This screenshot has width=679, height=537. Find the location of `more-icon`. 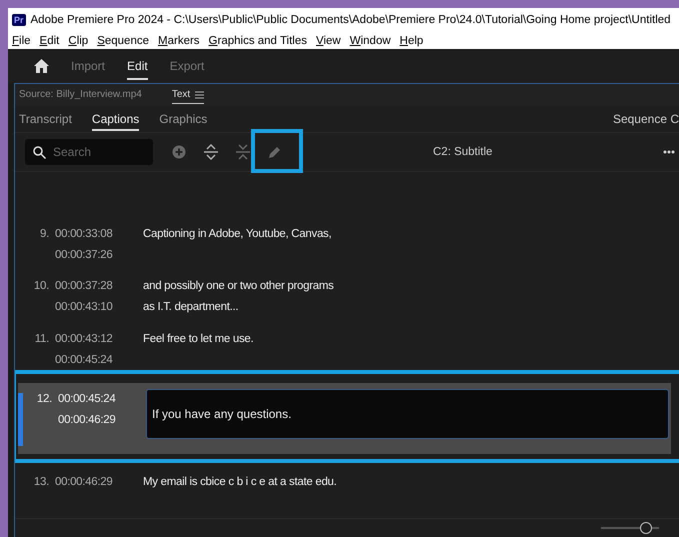

more-icon is located at coordinates (669, 152).